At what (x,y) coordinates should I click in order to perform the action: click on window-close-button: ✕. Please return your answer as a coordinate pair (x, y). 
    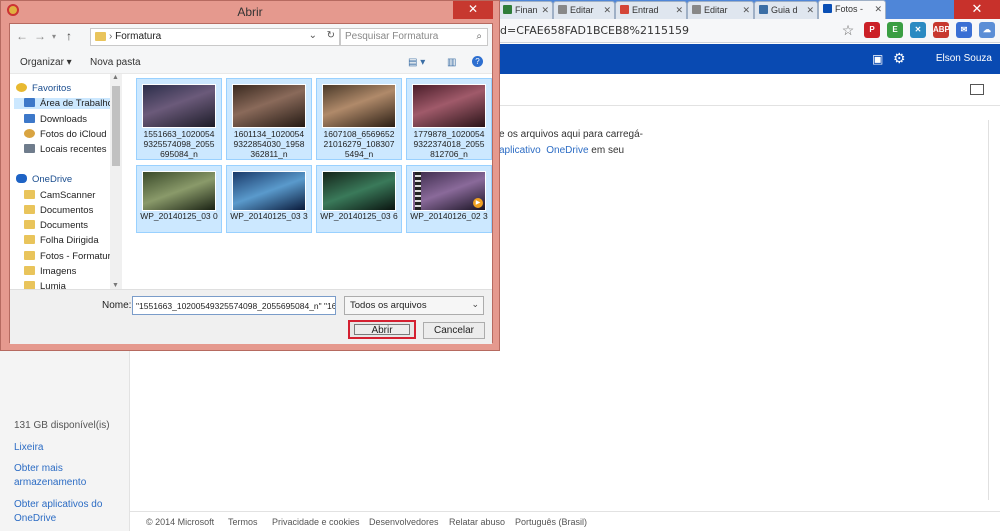
    Looking at the image, I should click on (977, 9).